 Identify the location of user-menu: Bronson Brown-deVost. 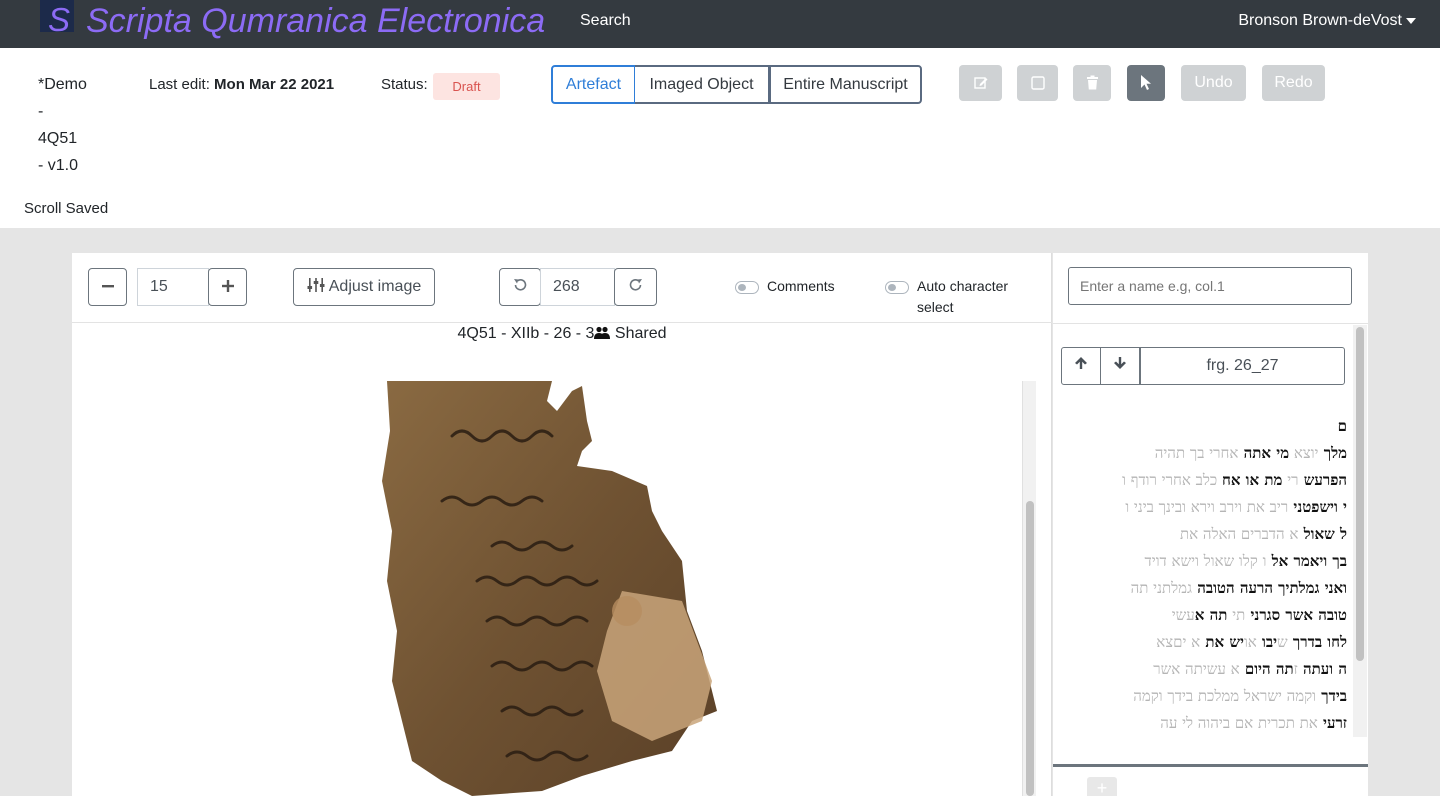
(1327, 21).